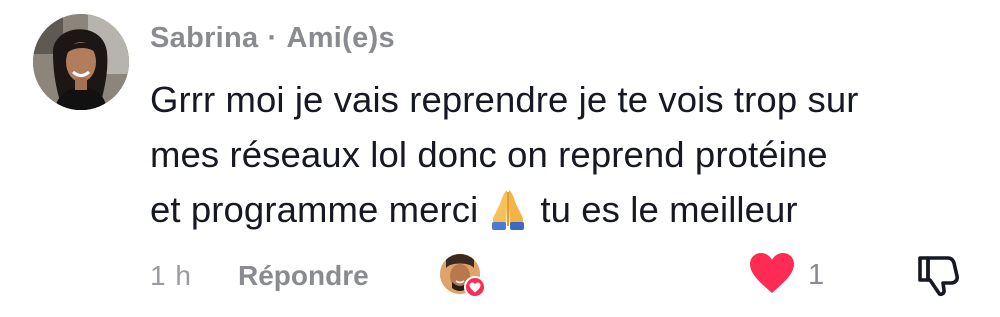 This screenshot has width=1000, height=317. Describe the element at coordinates (463, 275) in the screenshot. I see `creator-liked-badge` at that location.